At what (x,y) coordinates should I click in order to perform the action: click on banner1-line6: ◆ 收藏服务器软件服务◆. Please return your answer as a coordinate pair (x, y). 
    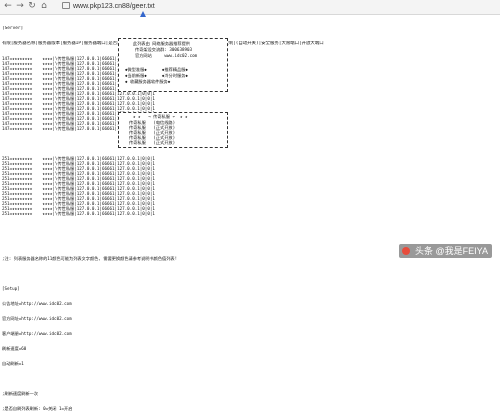
    Looking at the image, I should click on (148, 81).